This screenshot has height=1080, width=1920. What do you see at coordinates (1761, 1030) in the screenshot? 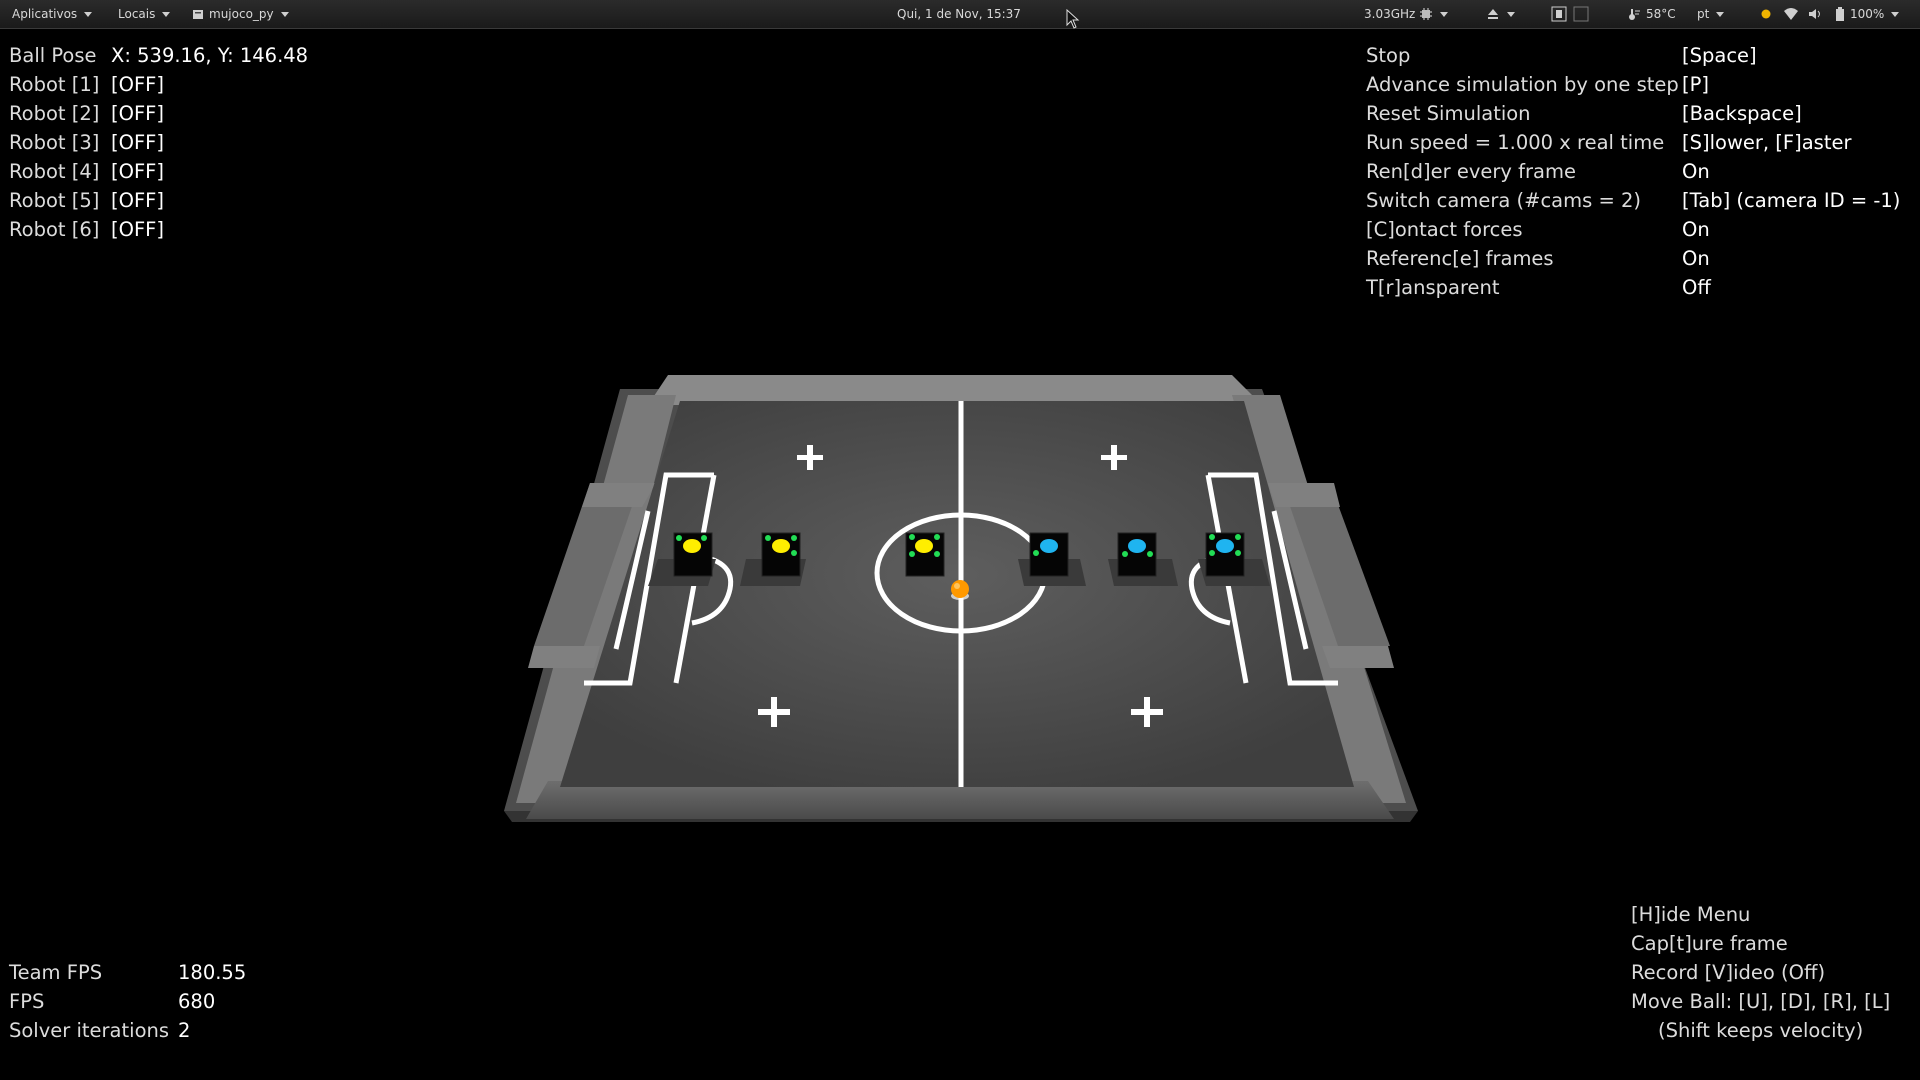
I see `shift-velocity-note: (Shift keeps velocity)` at bounding box center [1761, 1030].